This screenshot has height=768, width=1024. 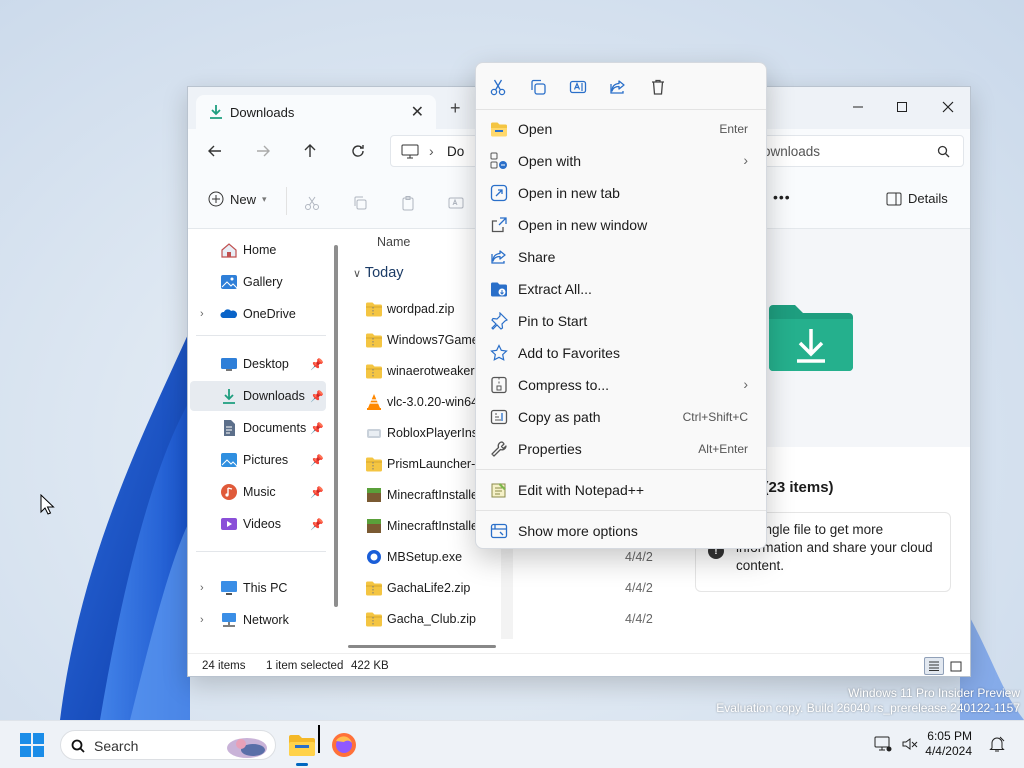 I want to click on group-header-today: ∨ Today, so click(x=378, y=273).